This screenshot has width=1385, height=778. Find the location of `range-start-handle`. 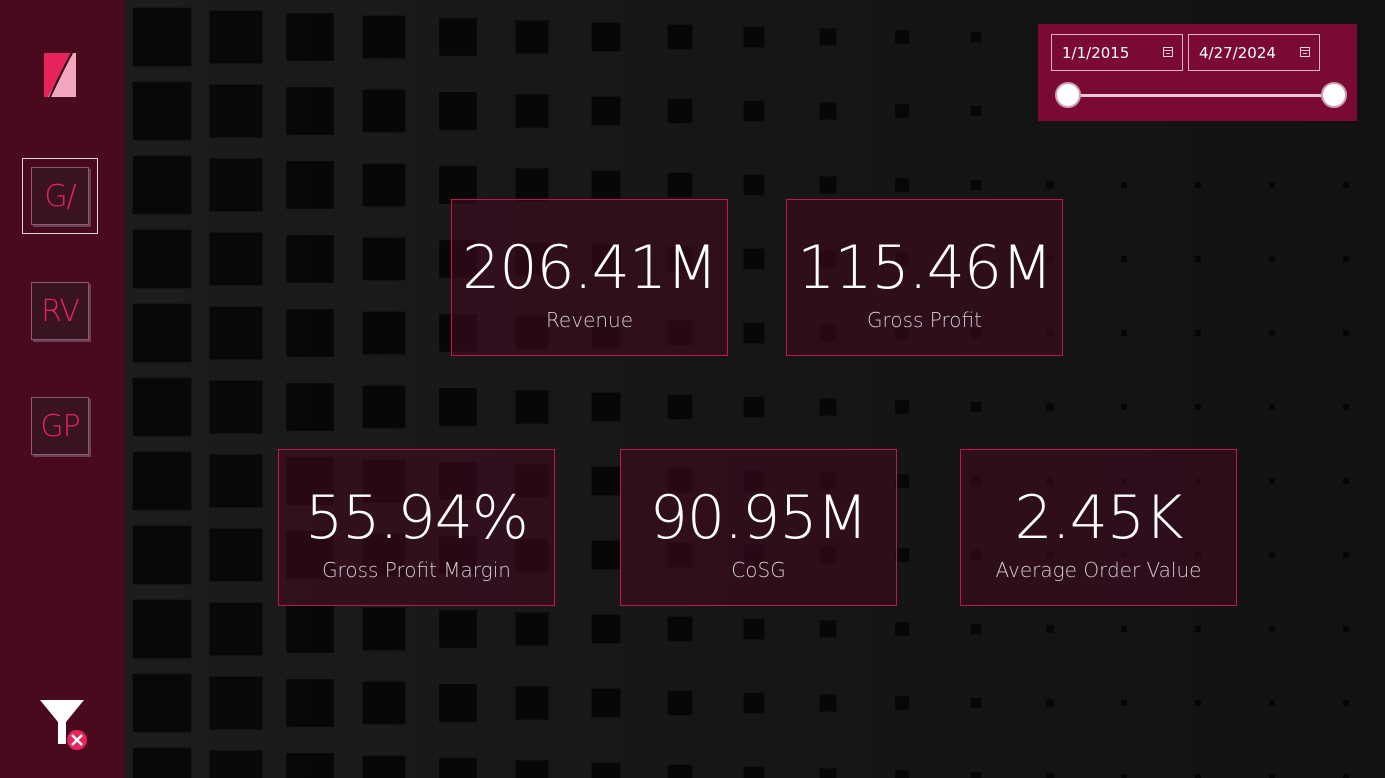

range-start-handle is located at coordinates (1068, 95).